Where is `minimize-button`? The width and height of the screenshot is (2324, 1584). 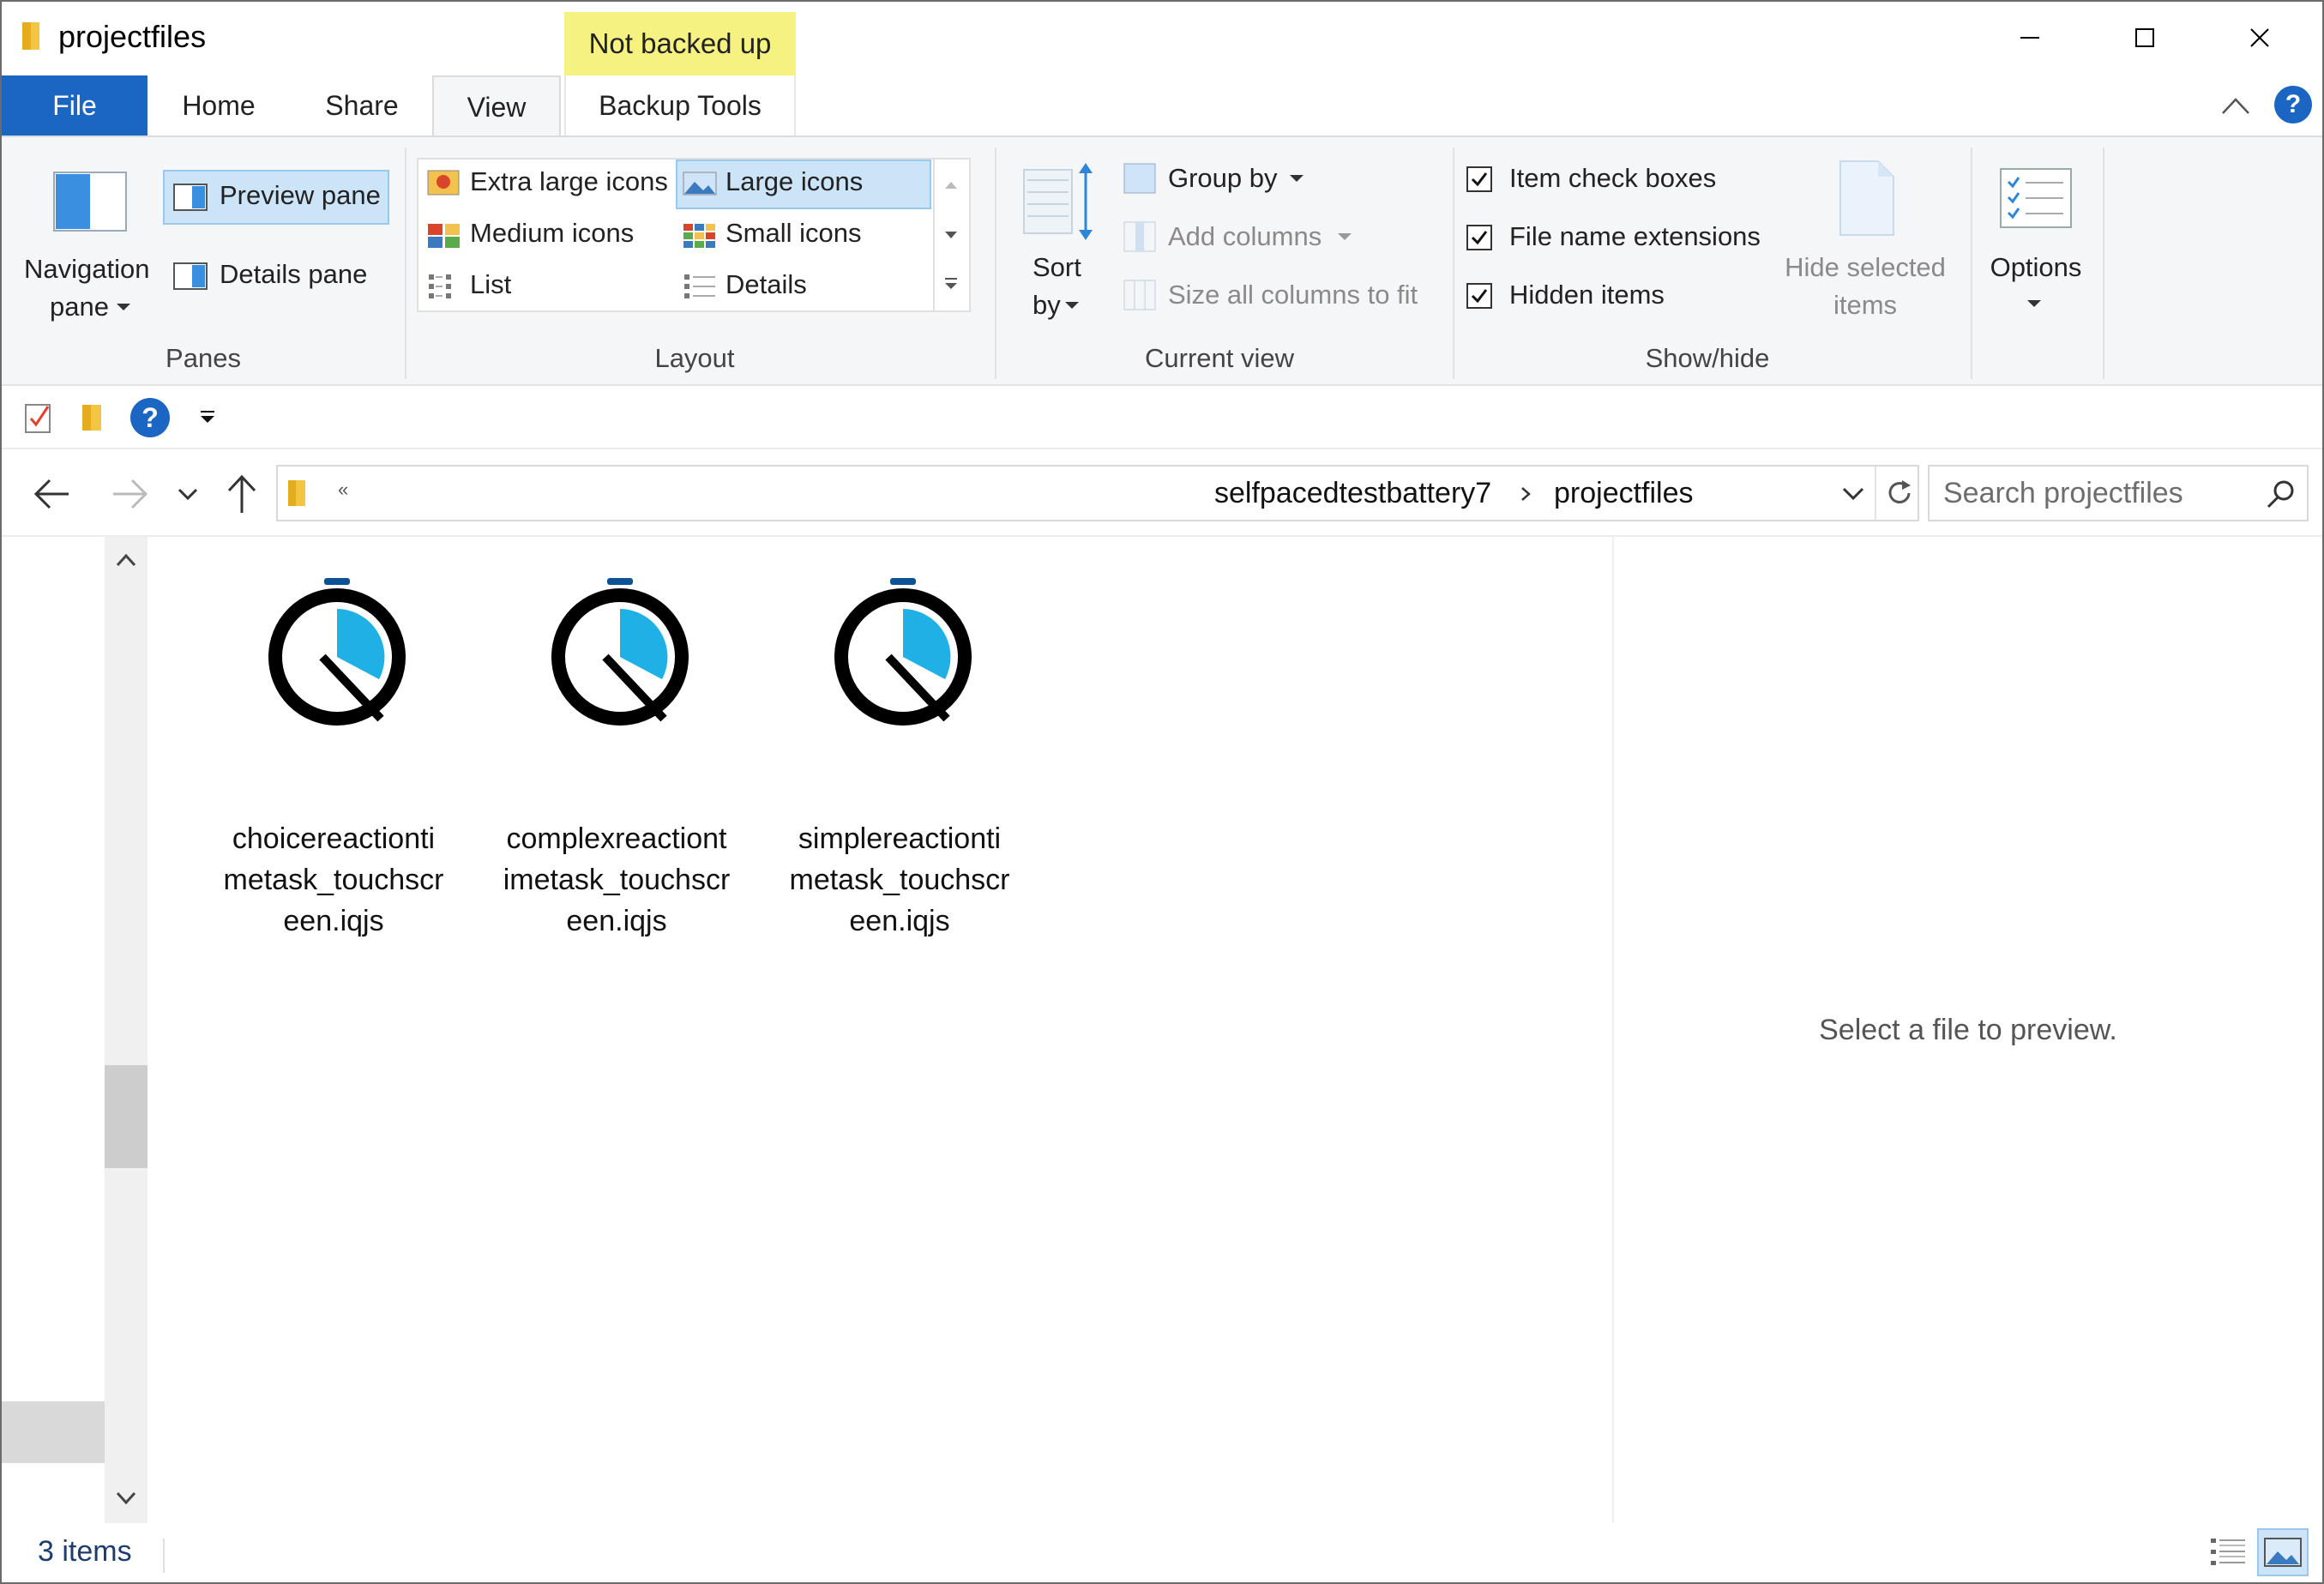
minimize-button is located at coordinates (2030, 38).